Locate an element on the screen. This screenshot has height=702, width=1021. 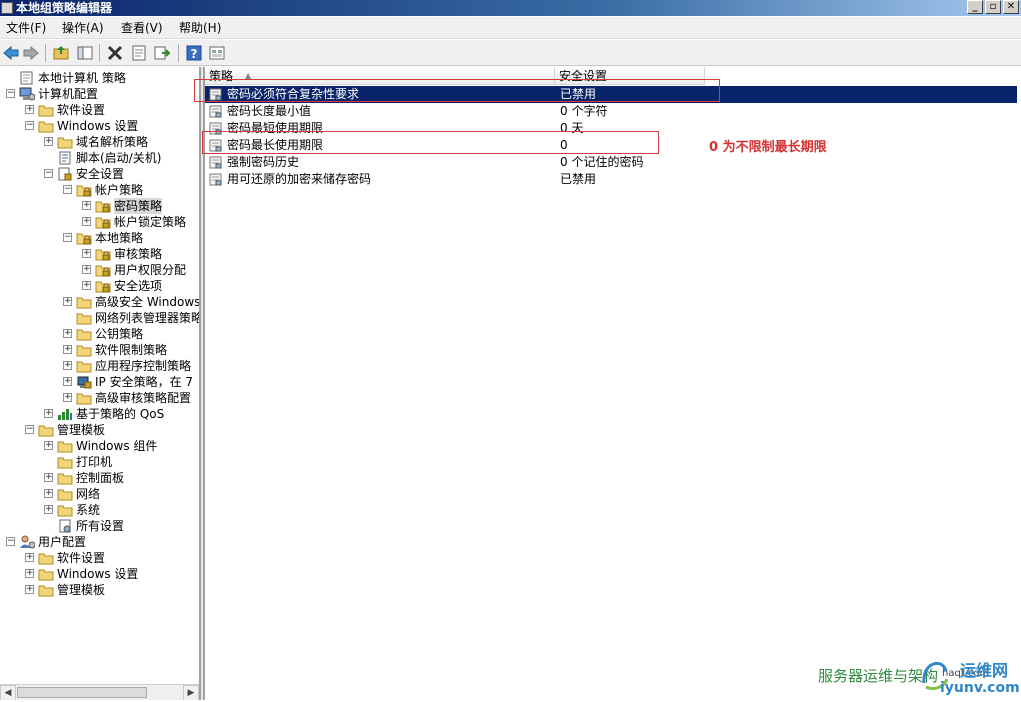
tree-node: − 管理模板 is located at coordinates (99, 430).